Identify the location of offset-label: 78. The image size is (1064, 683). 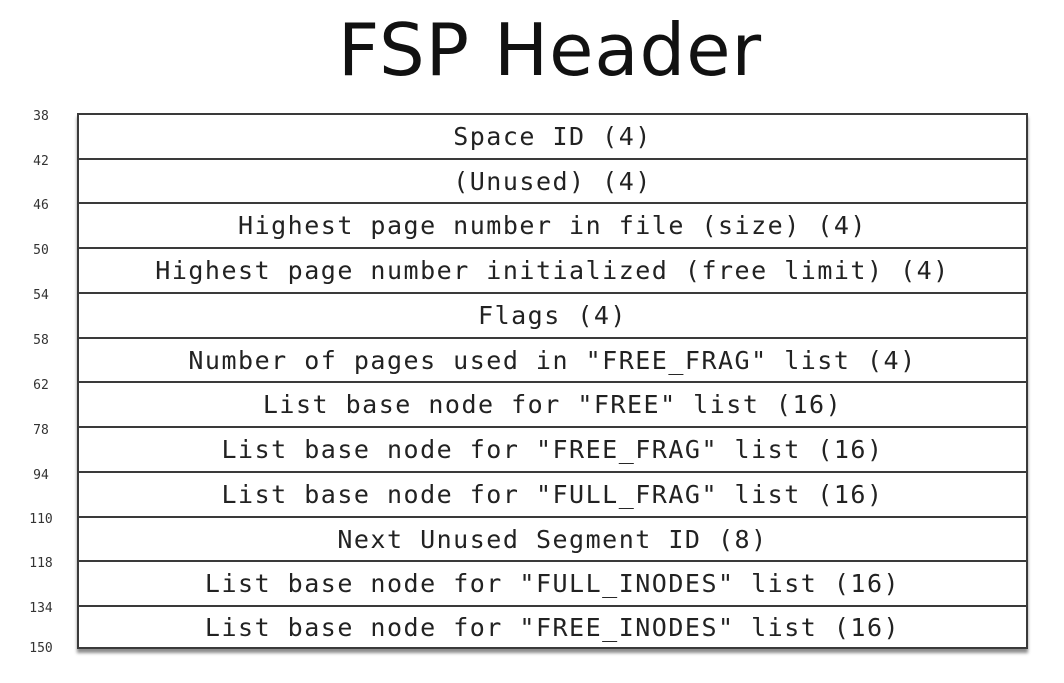
(41, 430).